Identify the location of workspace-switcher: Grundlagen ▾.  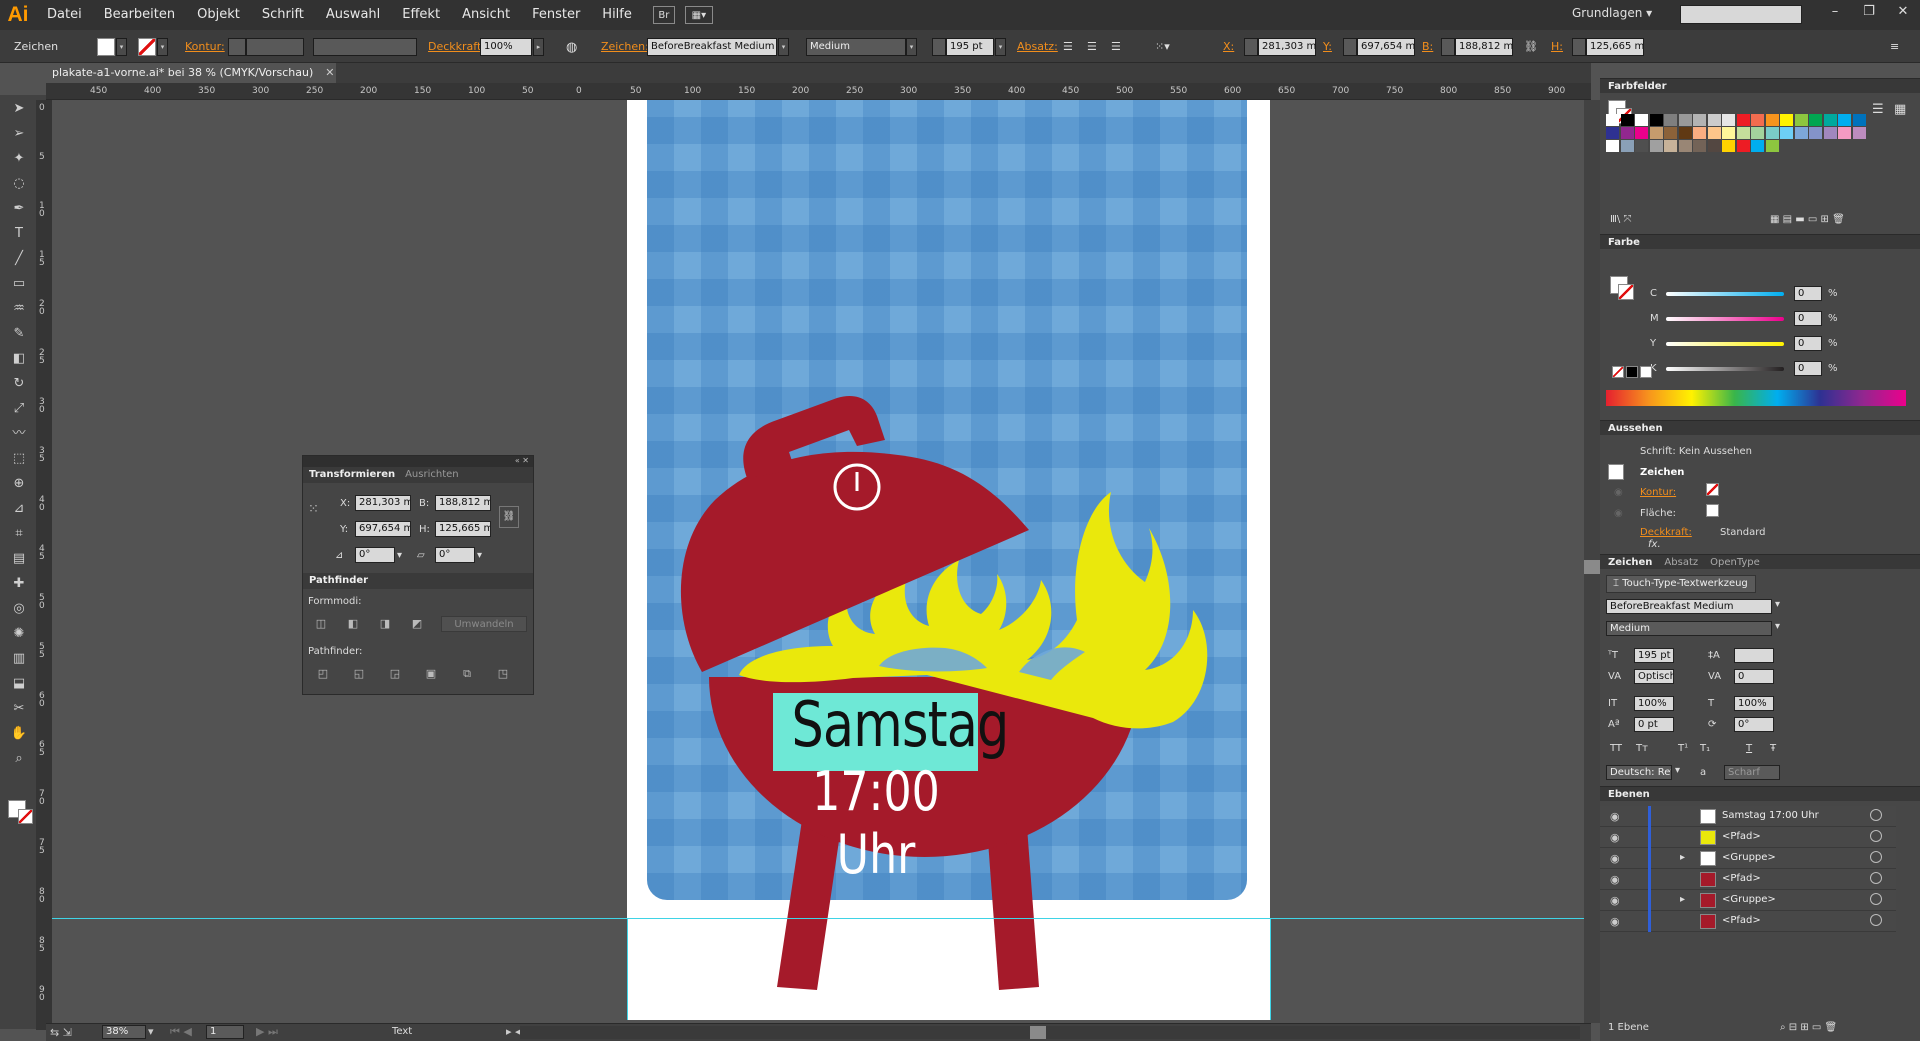
(1612, 13).